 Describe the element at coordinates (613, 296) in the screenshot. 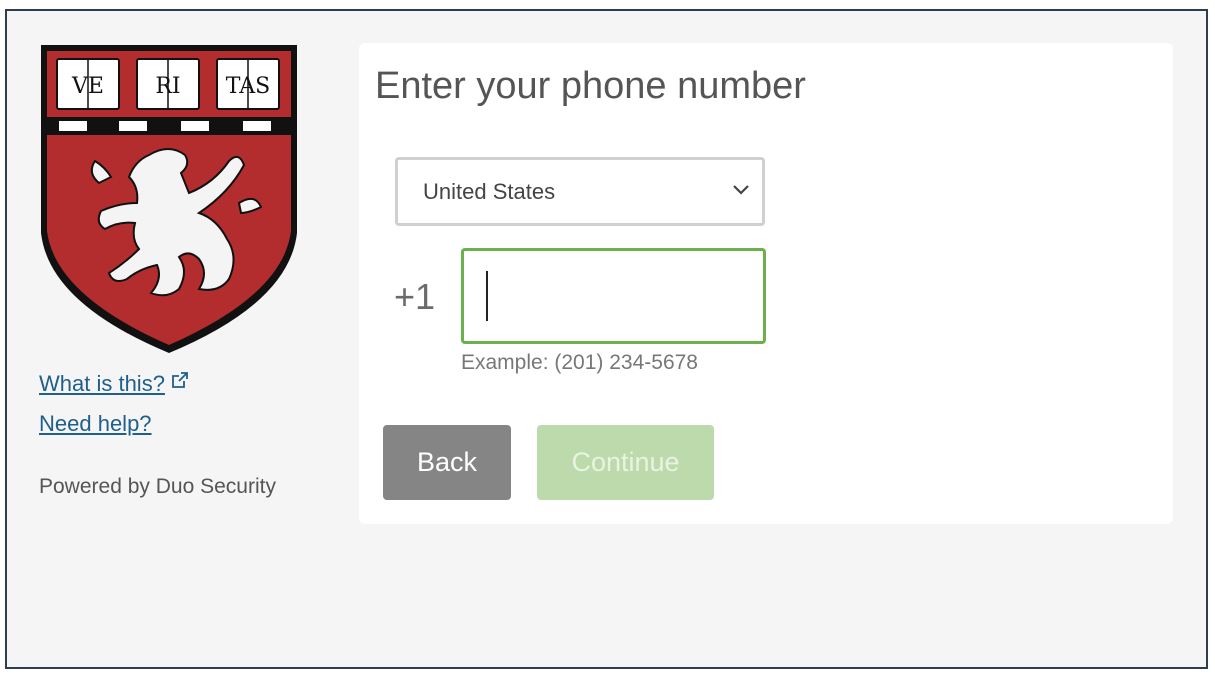

I see `phone-number-input` at that location.